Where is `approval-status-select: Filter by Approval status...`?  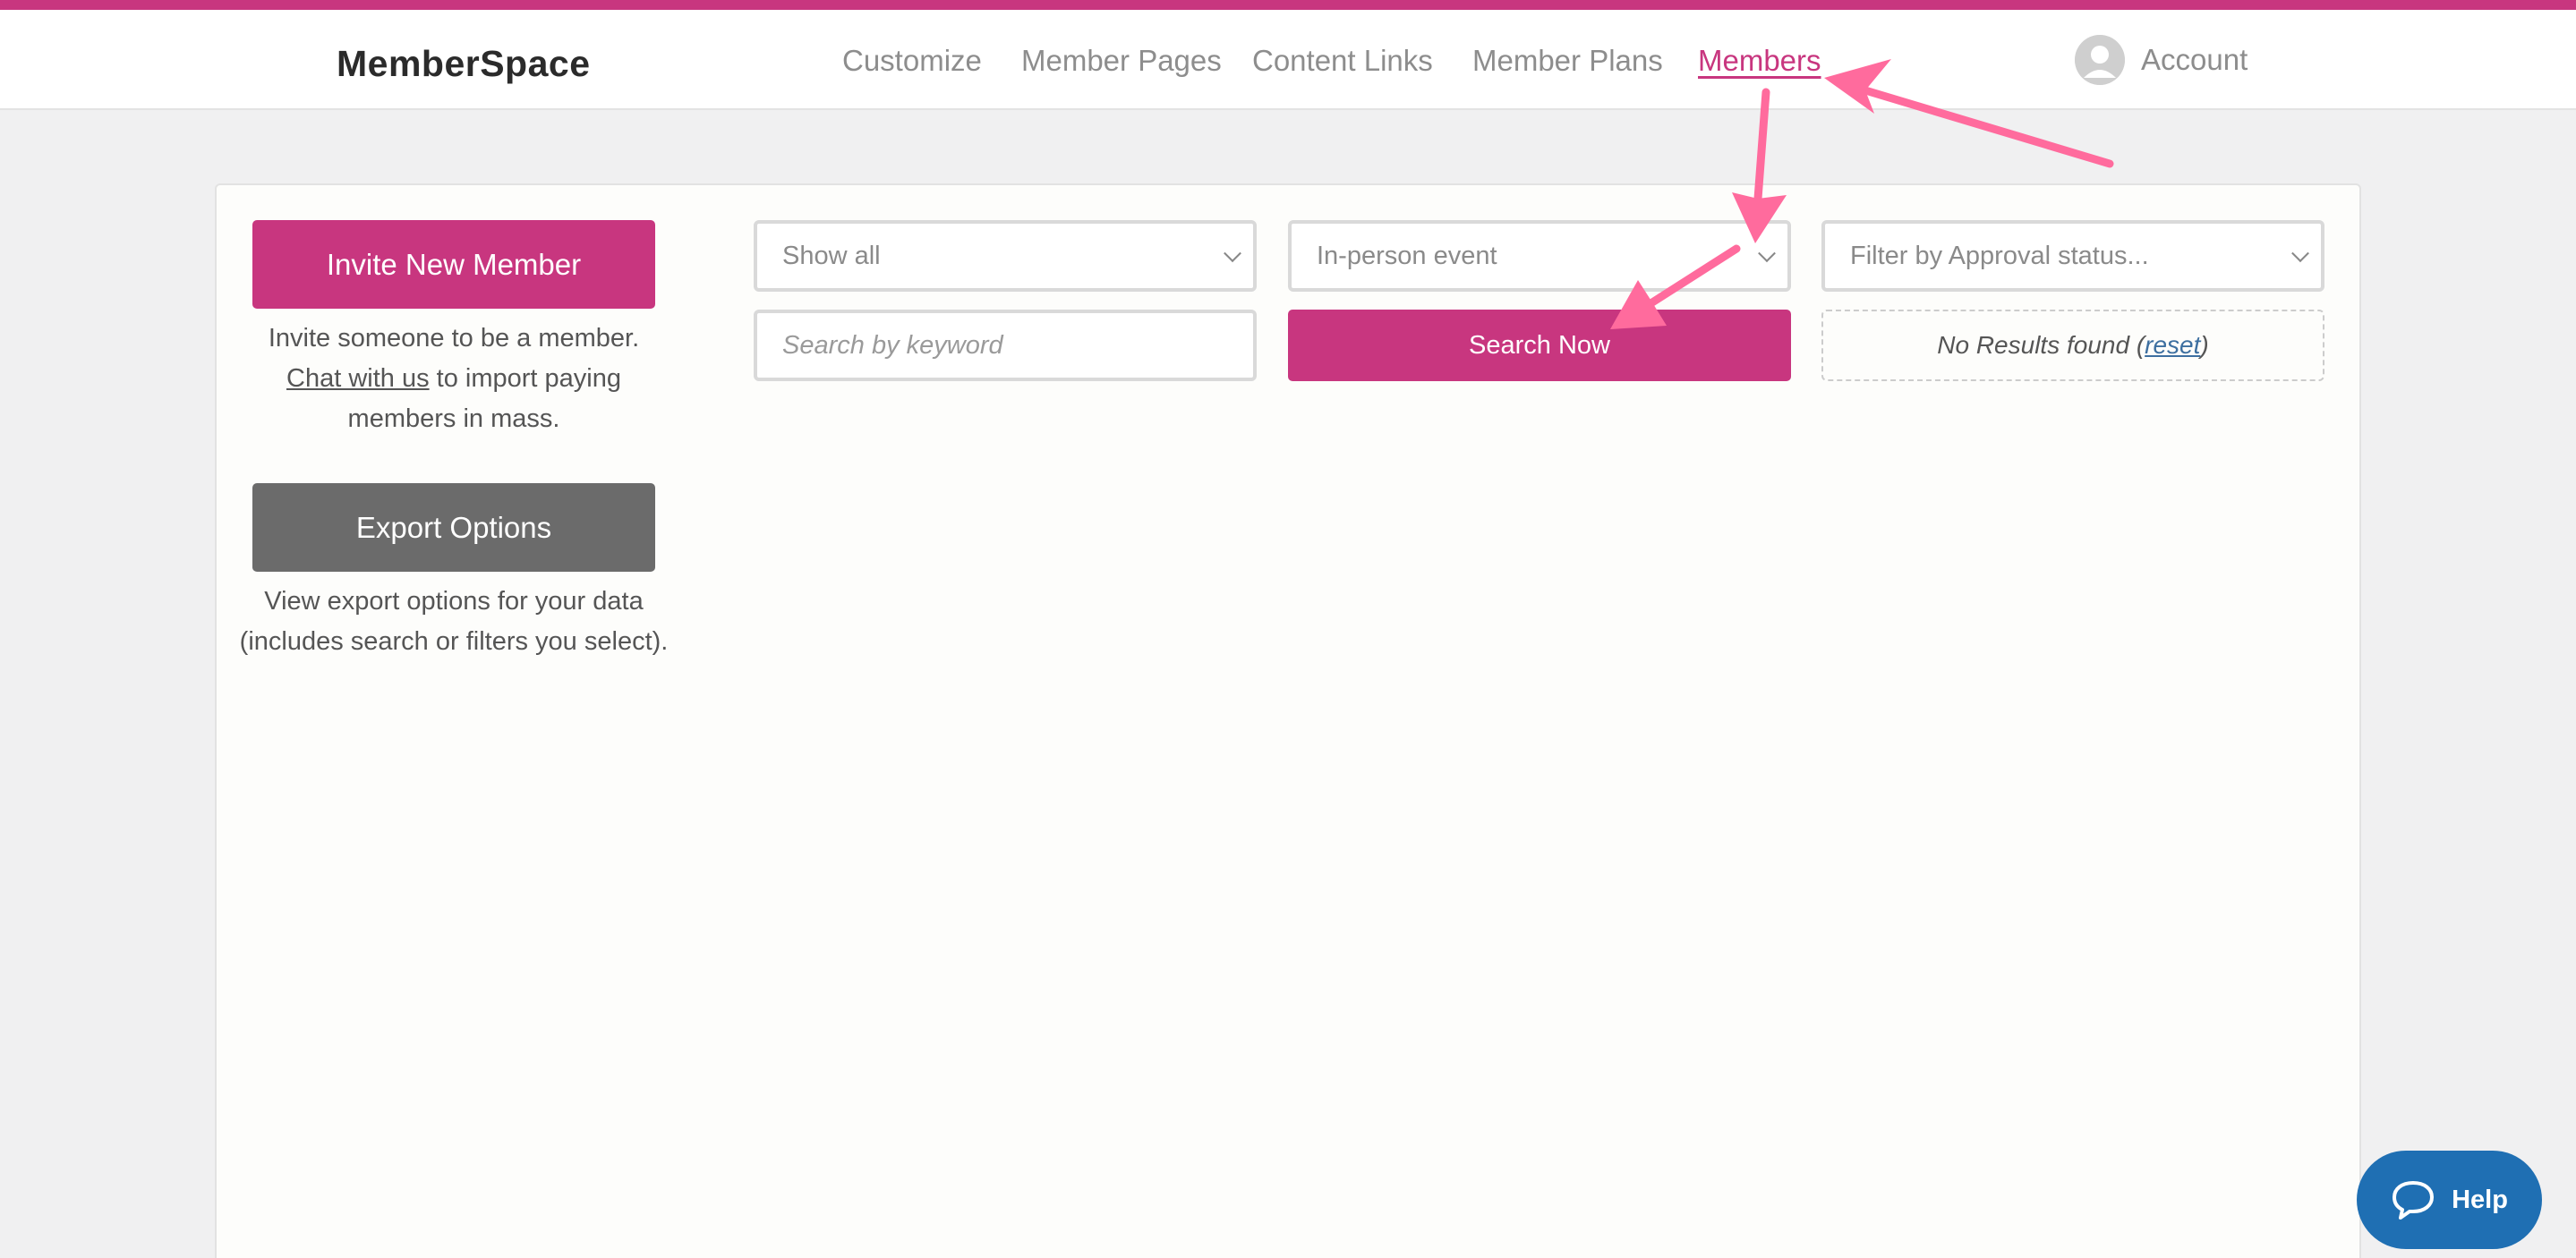
approval-status-select: Filter by Approval status... is located at coordinates (2072, 256).